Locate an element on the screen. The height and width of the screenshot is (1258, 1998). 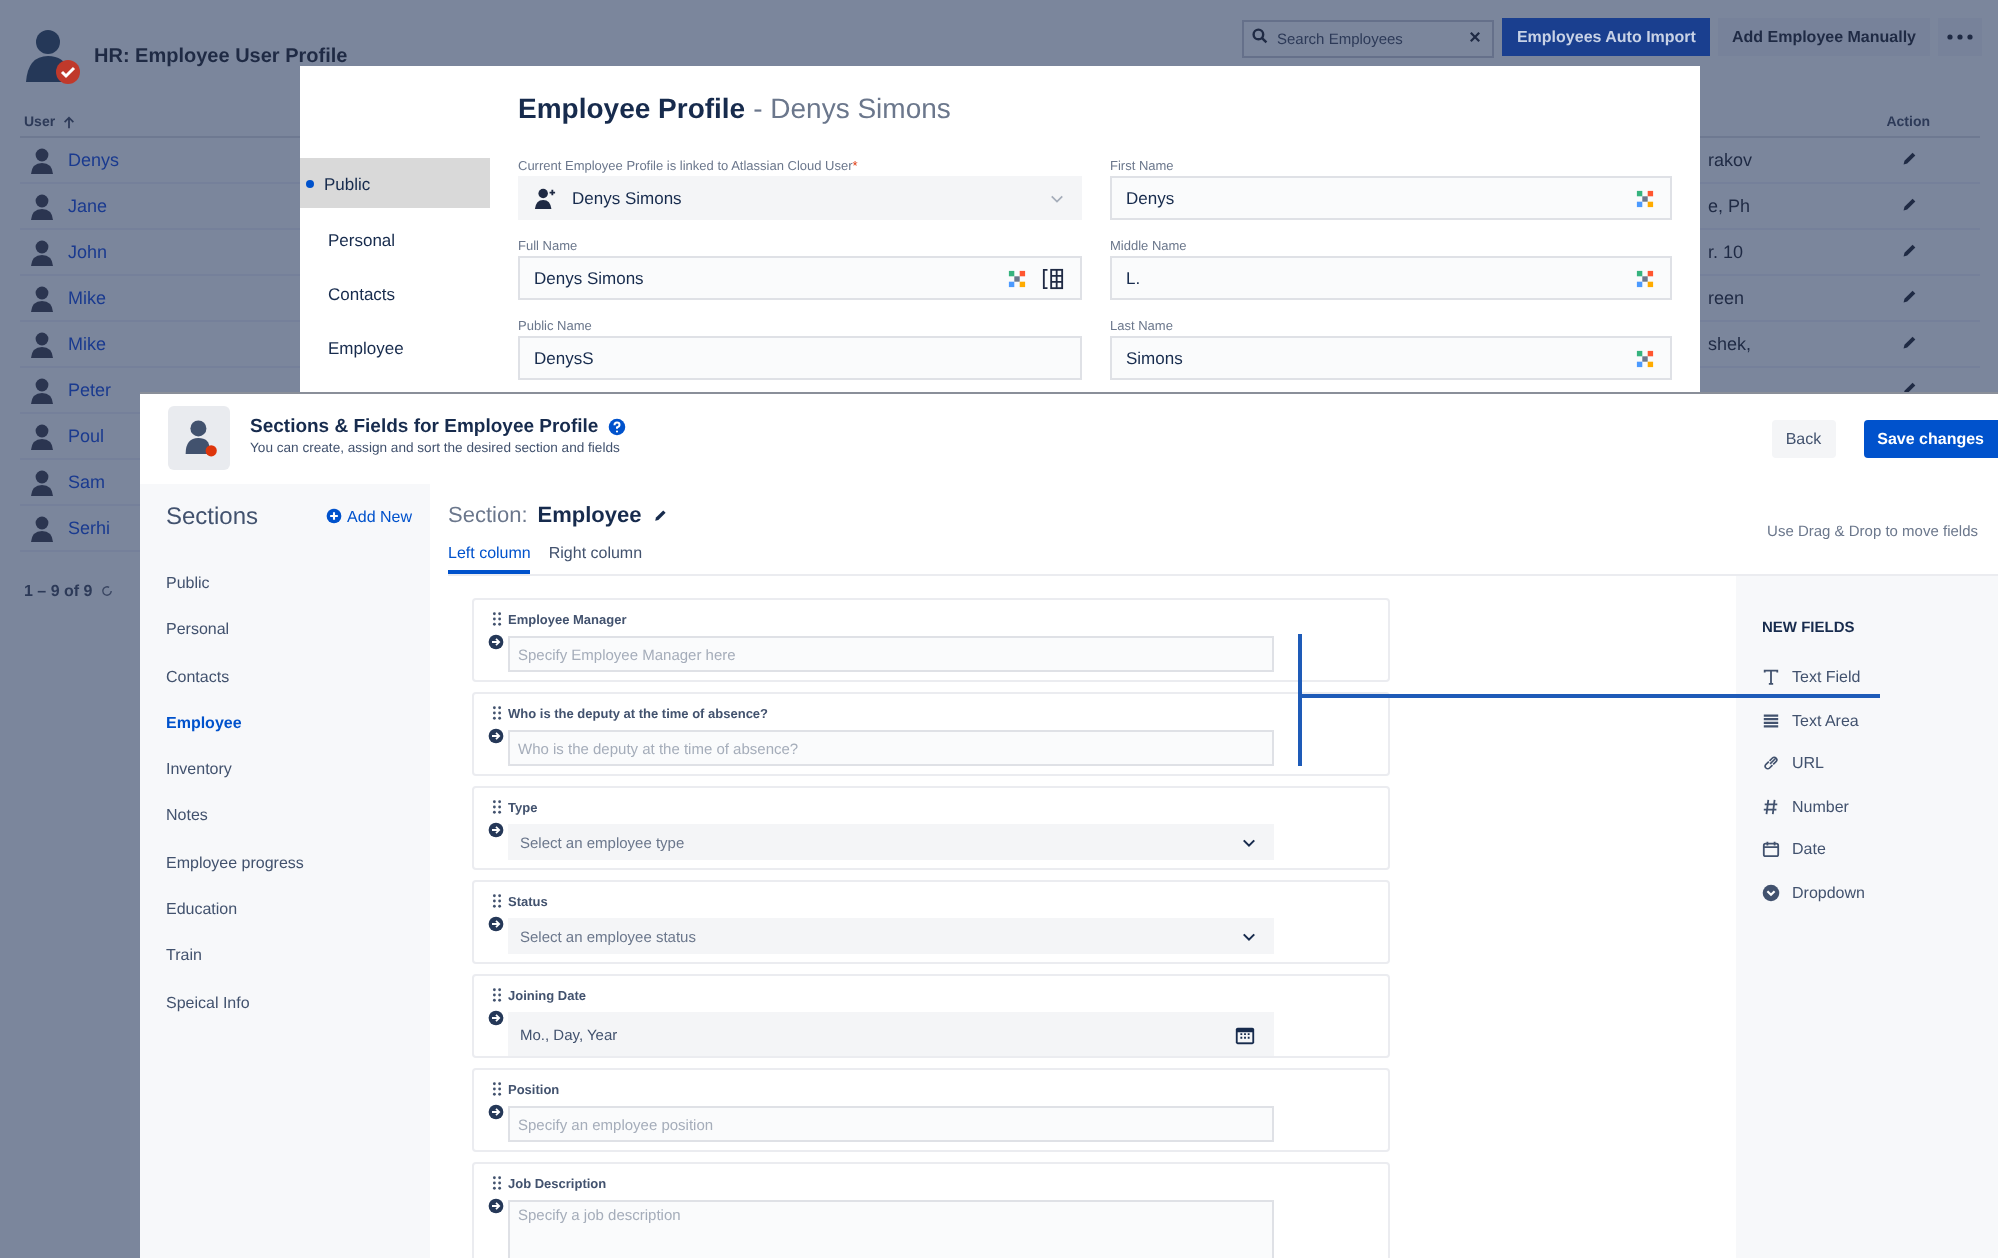
input-field: Denys is located at coordinates (1391, 198).